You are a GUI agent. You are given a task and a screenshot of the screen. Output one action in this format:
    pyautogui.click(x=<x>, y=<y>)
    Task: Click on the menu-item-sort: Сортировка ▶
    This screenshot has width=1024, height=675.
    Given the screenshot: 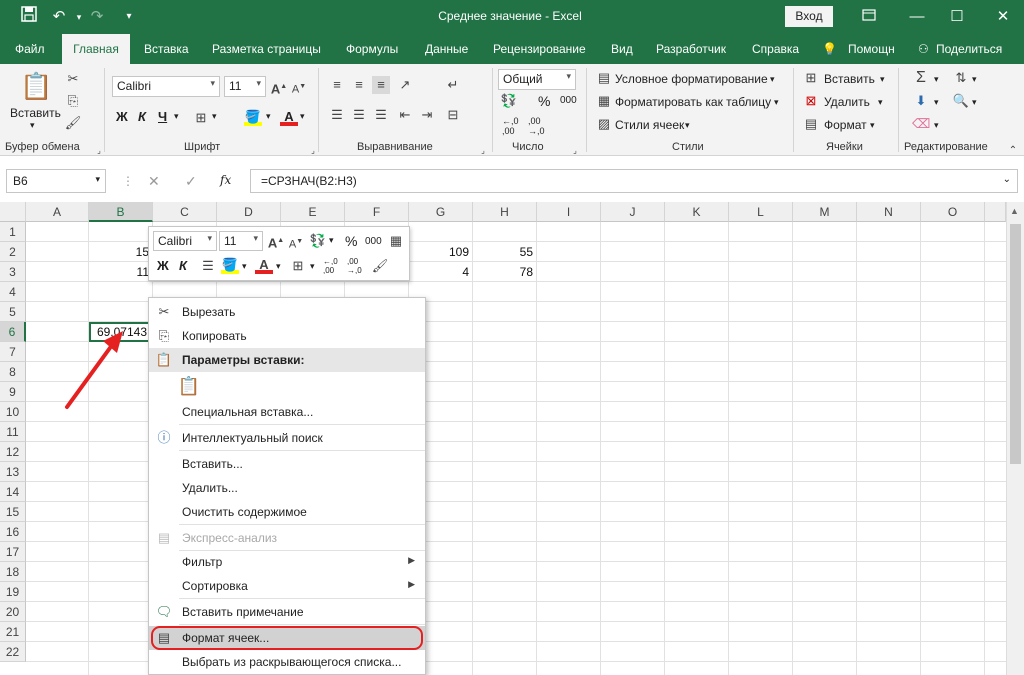 What is the action you would take?
    pyautogui.click(x=287, y=586)
    